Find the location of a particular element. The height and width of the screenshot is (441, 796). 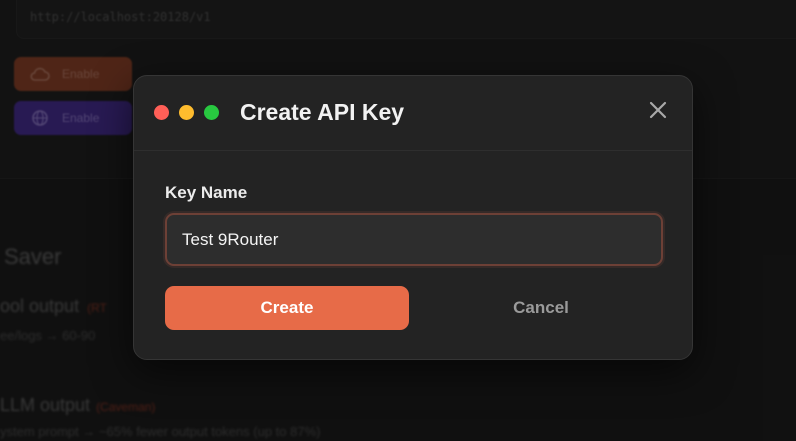

dialog-title: Create API Key is located at coordinates (322, 112).